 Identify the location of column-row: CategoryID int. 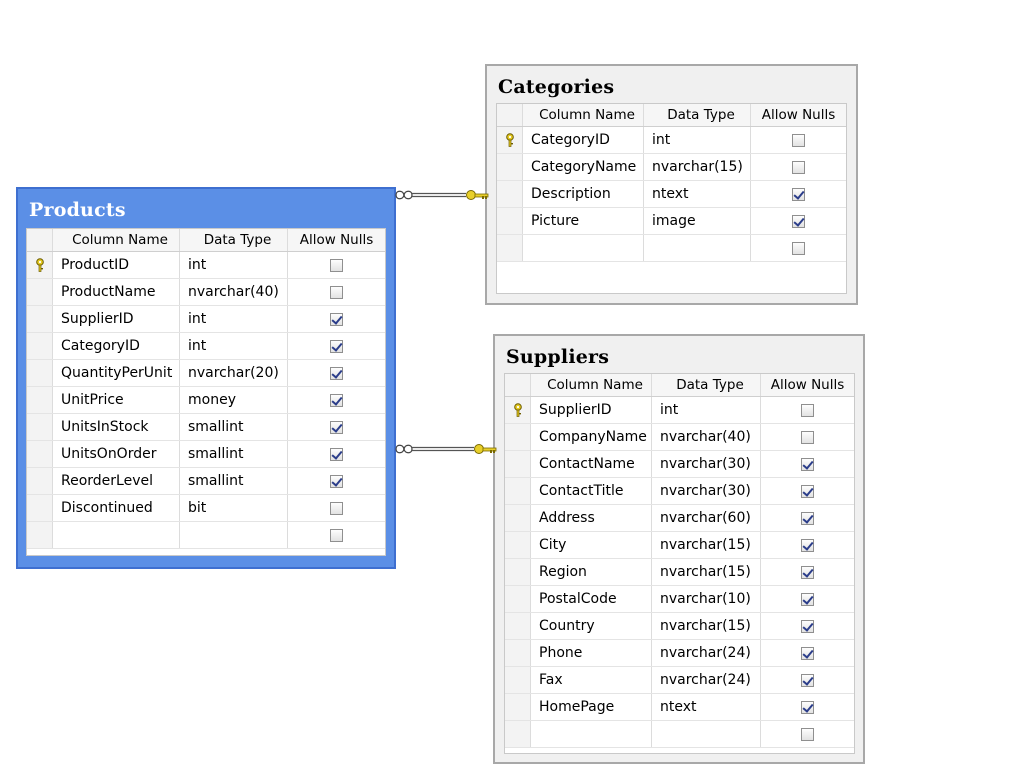
(206, 346).